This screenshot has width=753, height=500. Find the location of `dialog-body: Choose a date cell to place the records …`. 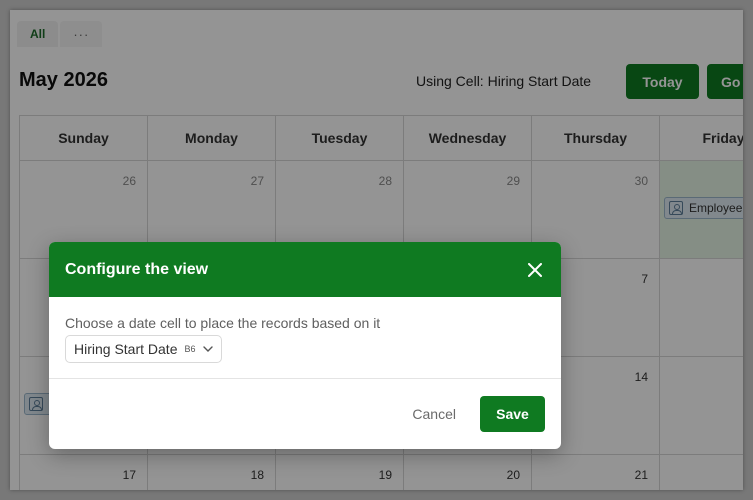

dialog-body: Choose a date cell to place the records … is located at coordinates (305, 338).